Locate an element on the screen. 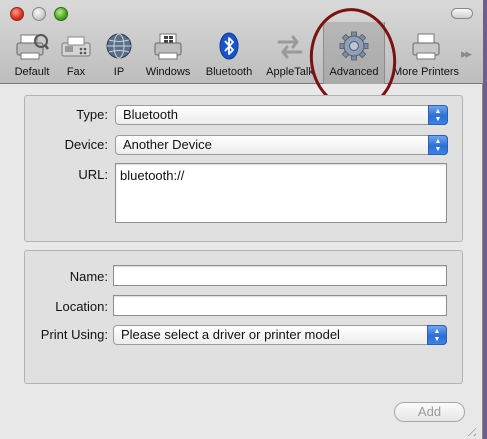  type-popup: Bluetooth ▲ ▼ is located at coordinates (281, 115).